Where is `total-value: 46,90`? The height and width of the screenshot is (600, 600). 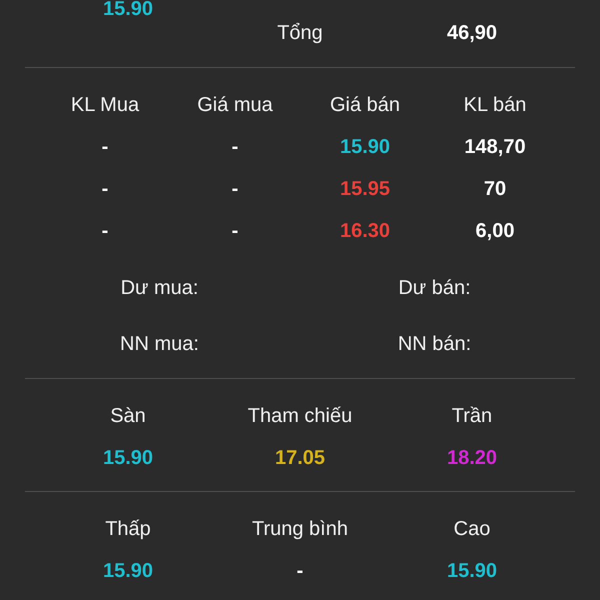
total-value: 46,90 is located at coordinates (472, 33).